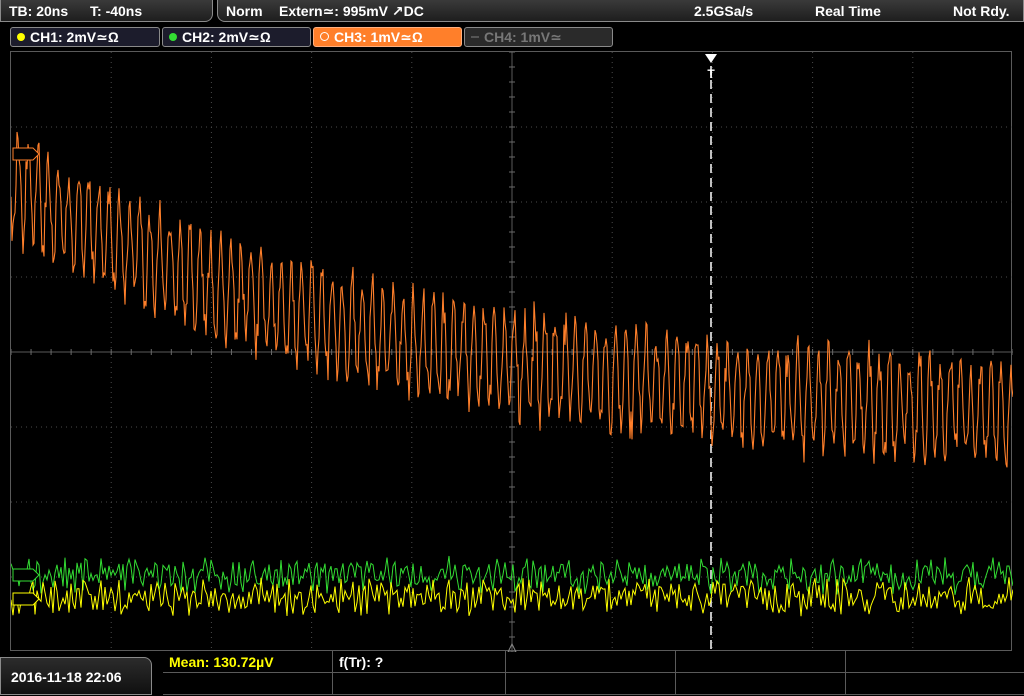 This screenshot has width=1024, height=696. I want to click on channel-3-tab: CH3: 1mV≃Ω, so click(387, 37).